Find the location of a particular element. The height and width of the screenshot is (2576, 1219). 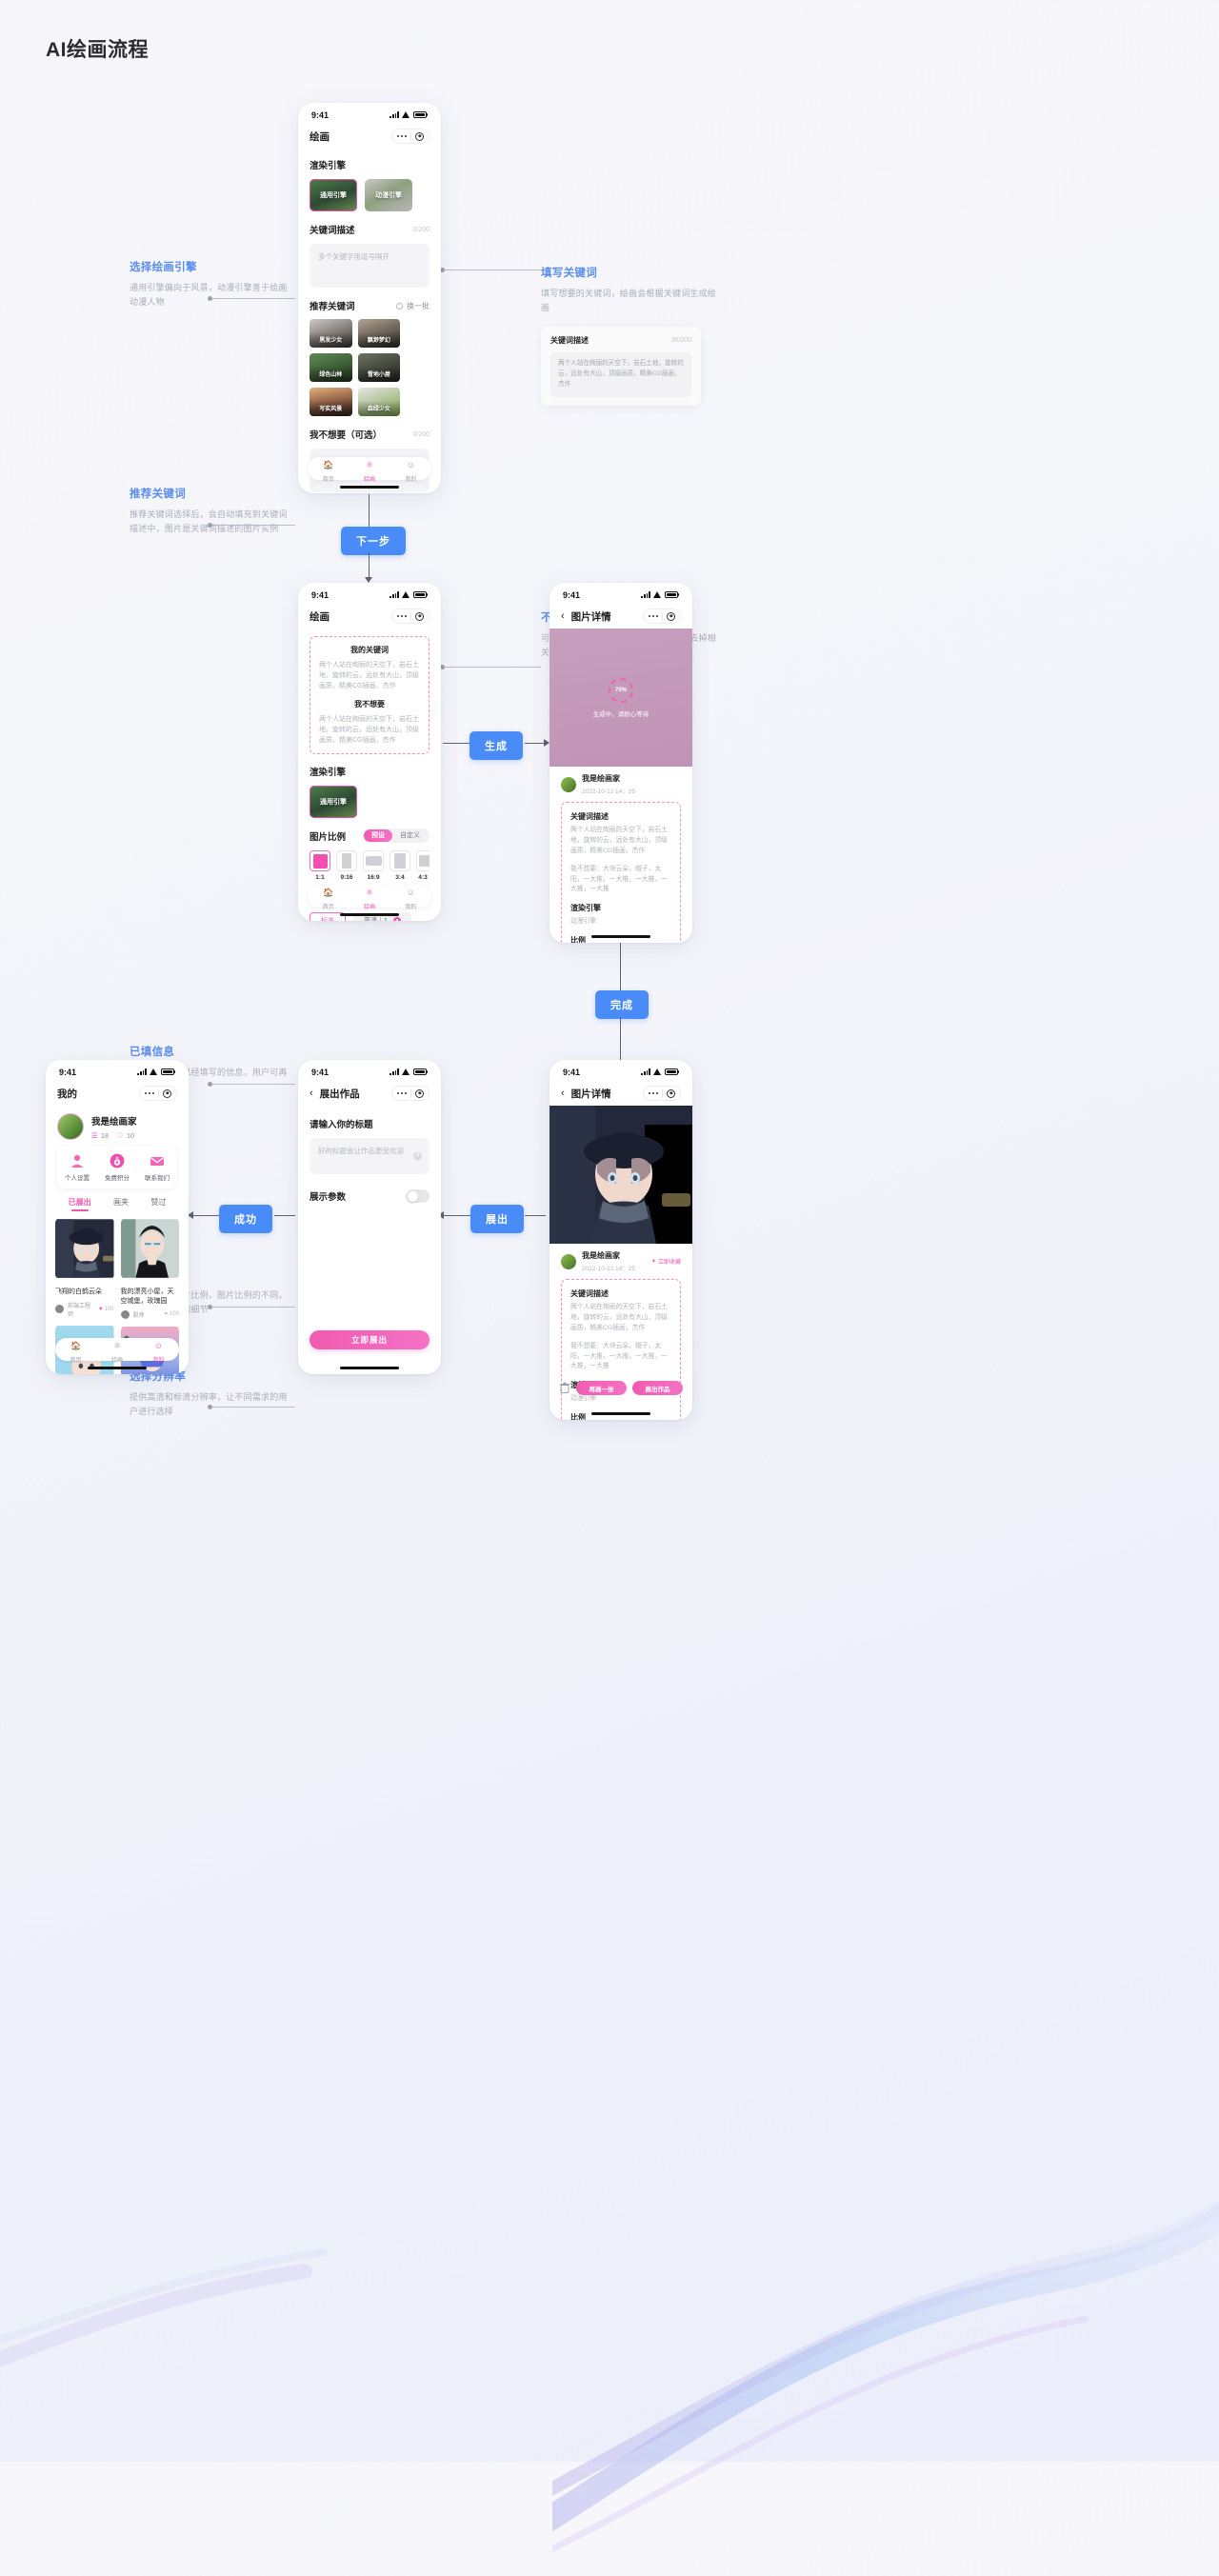

home-icon: 🏠 is located at coordinates (328, 464).